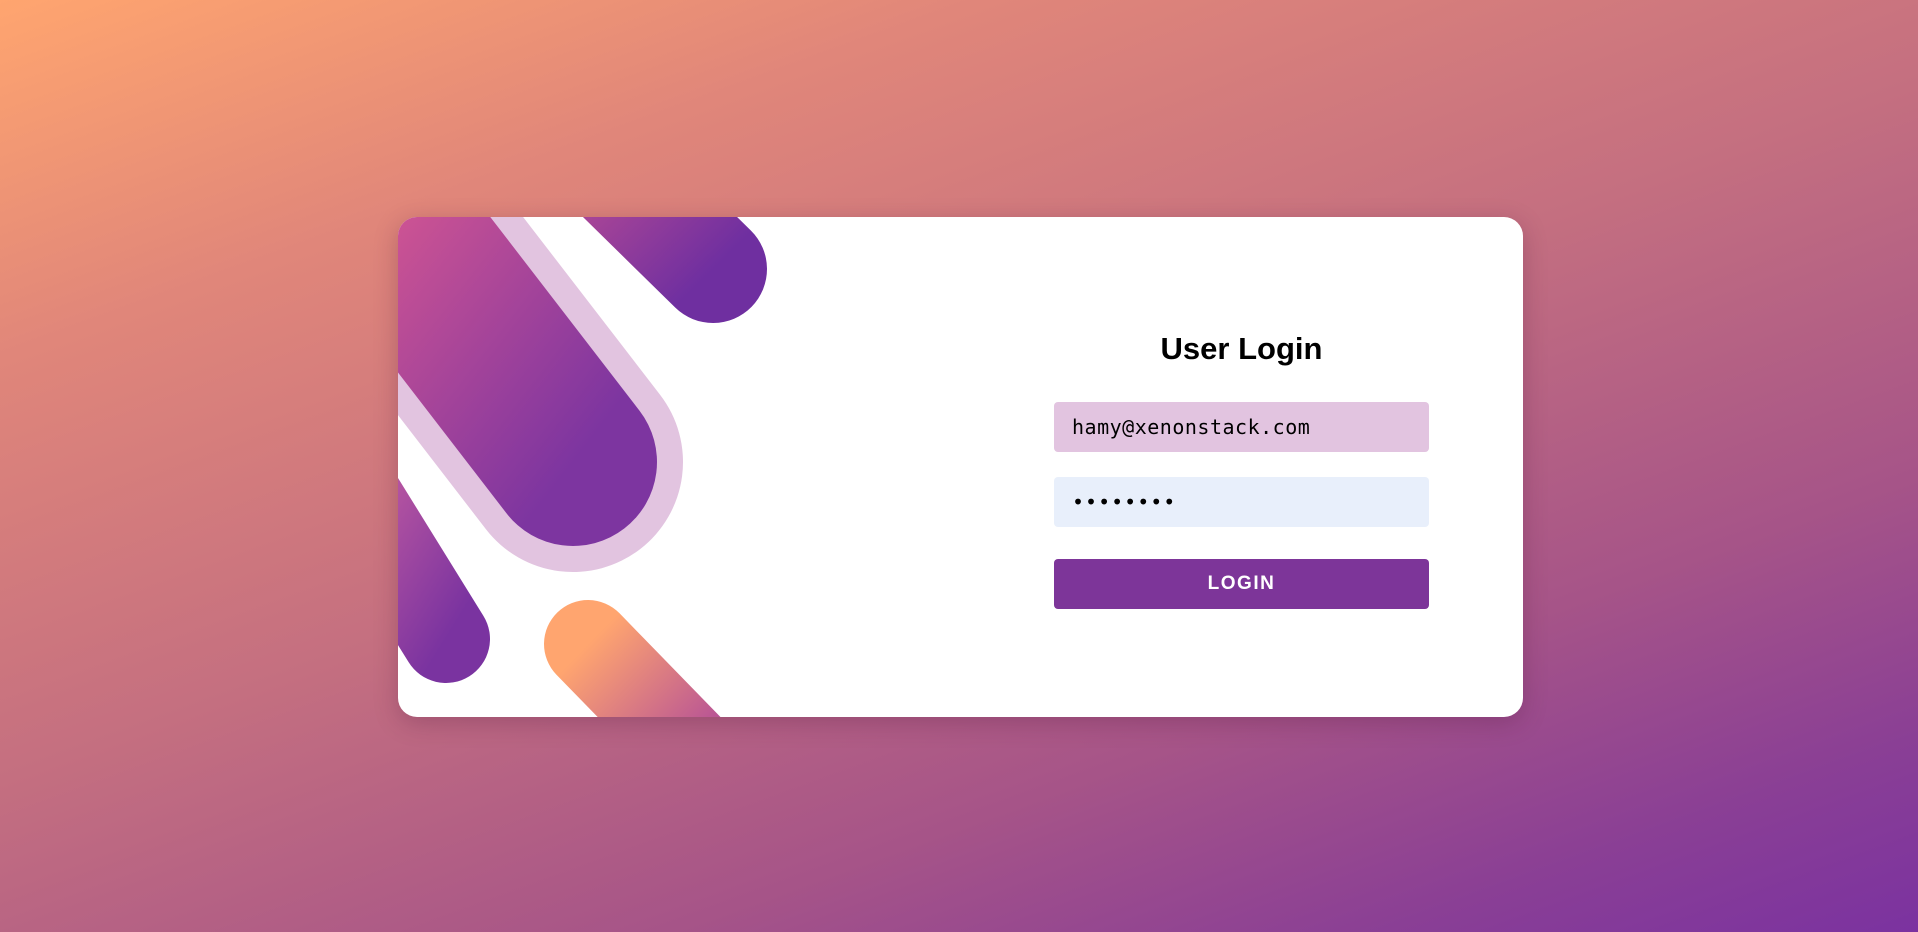 This screenshot has height=932, width=1918. I want to click on password-input, so click(1241, 502).